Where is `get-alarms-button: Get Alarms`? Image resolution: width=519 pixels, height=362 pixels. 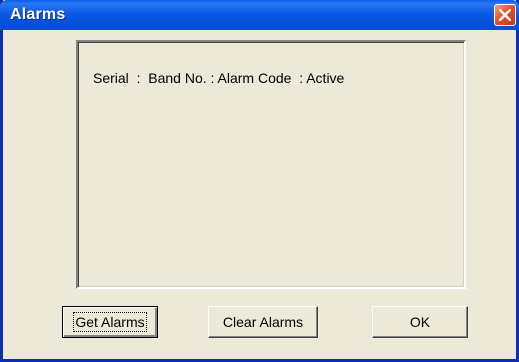 get-alarms-button: Get Alarms is located at coordinates (110, 322).